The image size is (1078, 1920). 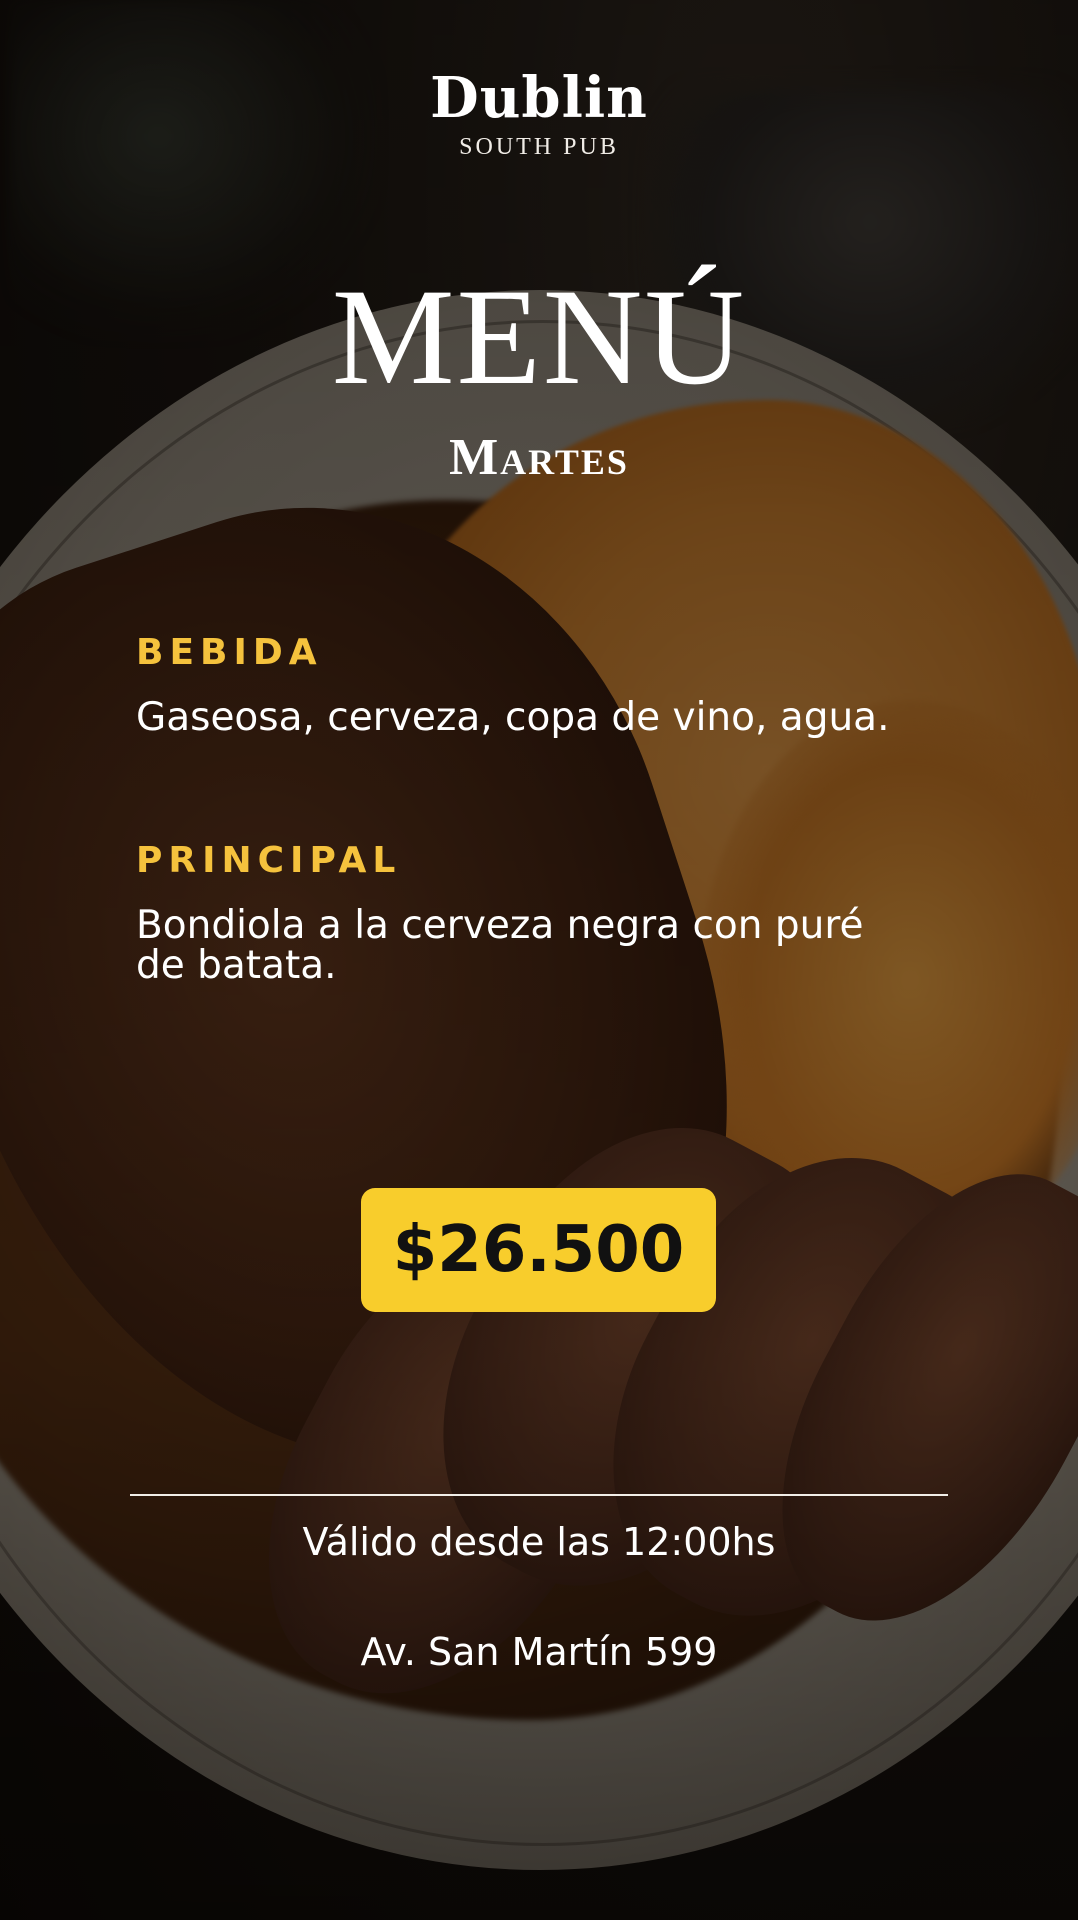 What do you see at coordinates (539, 1495) in the screenshot?
I see `divider` at bounding box center [539, 1495].